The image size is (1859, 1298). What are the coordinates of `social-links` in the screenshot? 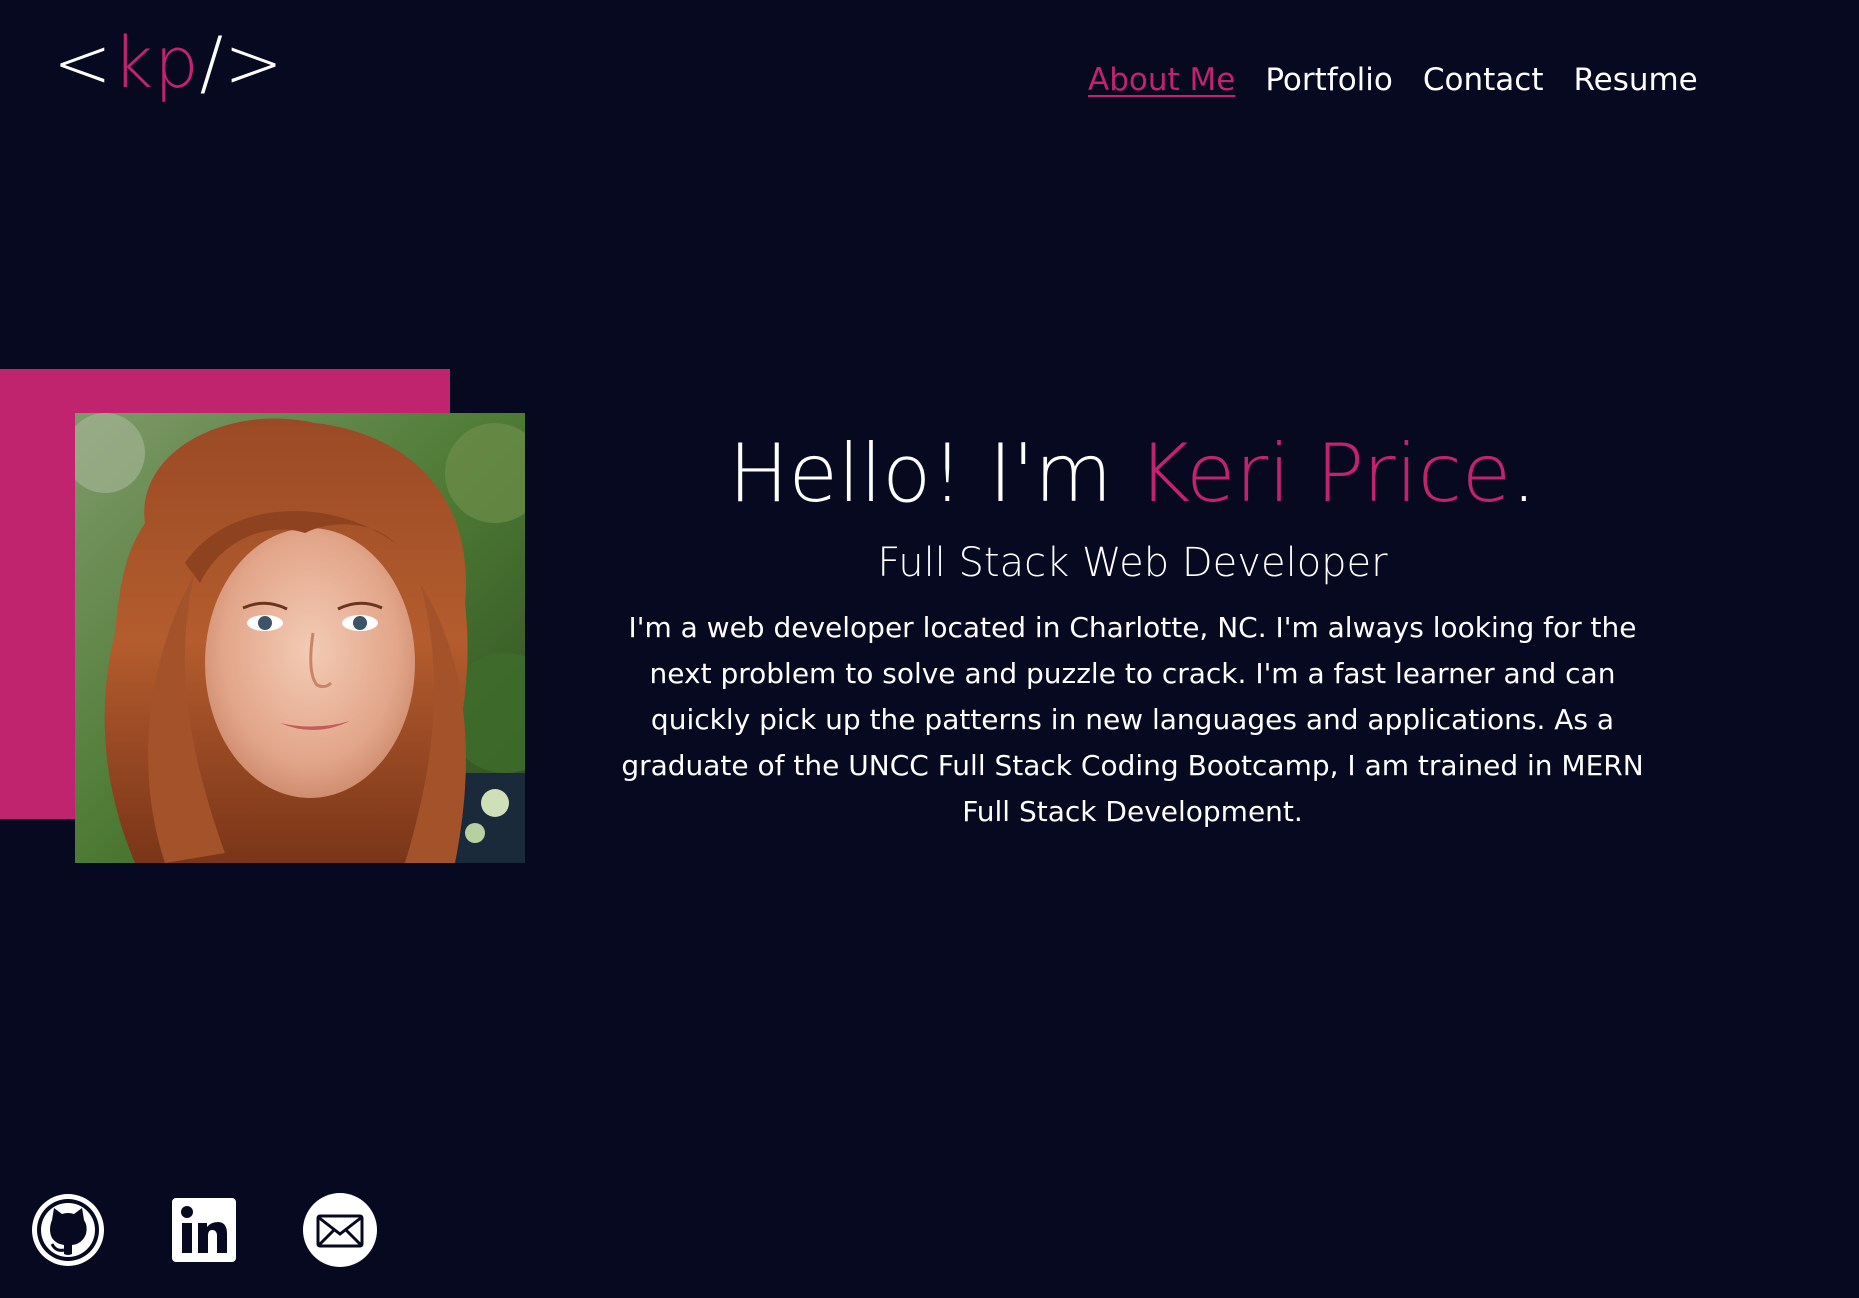 It's located at (204, 1230).